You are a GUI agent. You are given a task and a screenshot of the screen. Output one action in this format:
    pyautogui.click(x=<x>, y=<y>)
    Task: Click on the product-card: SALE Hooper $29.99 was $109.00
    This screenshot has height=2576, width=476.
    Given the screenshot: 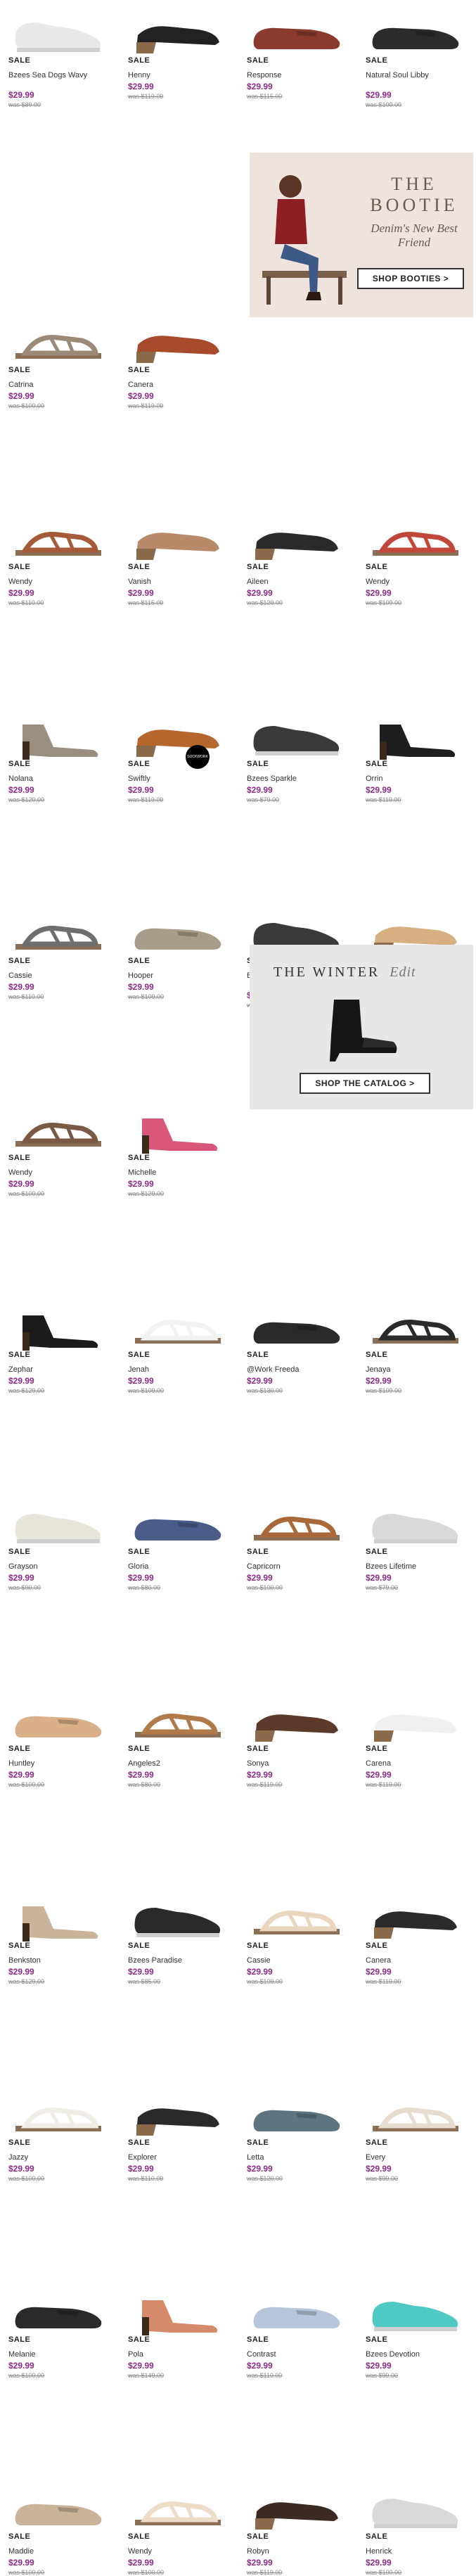 What is the action you would take?
    pyautogui.click(x=180, y=894)
    